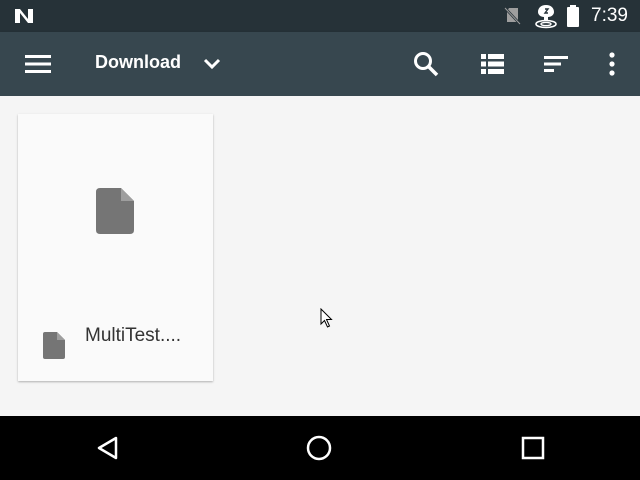  Describe the element at coordinates (609, 15) in the screenshot. I see `status-clock: 7:39` at that location.